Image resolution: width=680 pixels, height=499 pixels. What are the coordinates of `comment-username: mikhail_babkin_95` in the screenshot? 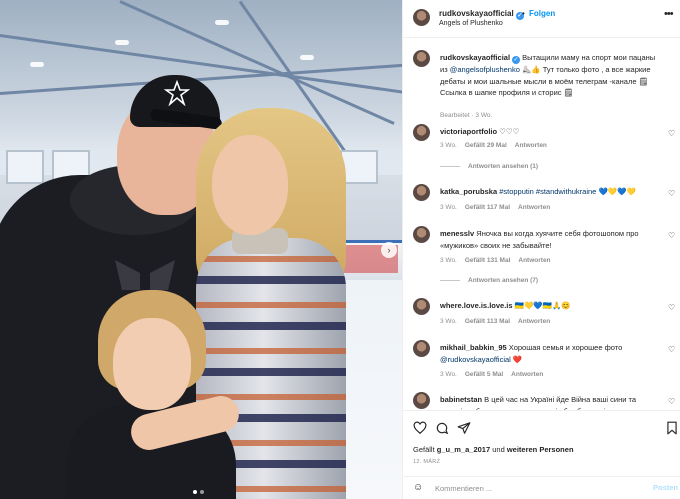 It's located at (473, 347).